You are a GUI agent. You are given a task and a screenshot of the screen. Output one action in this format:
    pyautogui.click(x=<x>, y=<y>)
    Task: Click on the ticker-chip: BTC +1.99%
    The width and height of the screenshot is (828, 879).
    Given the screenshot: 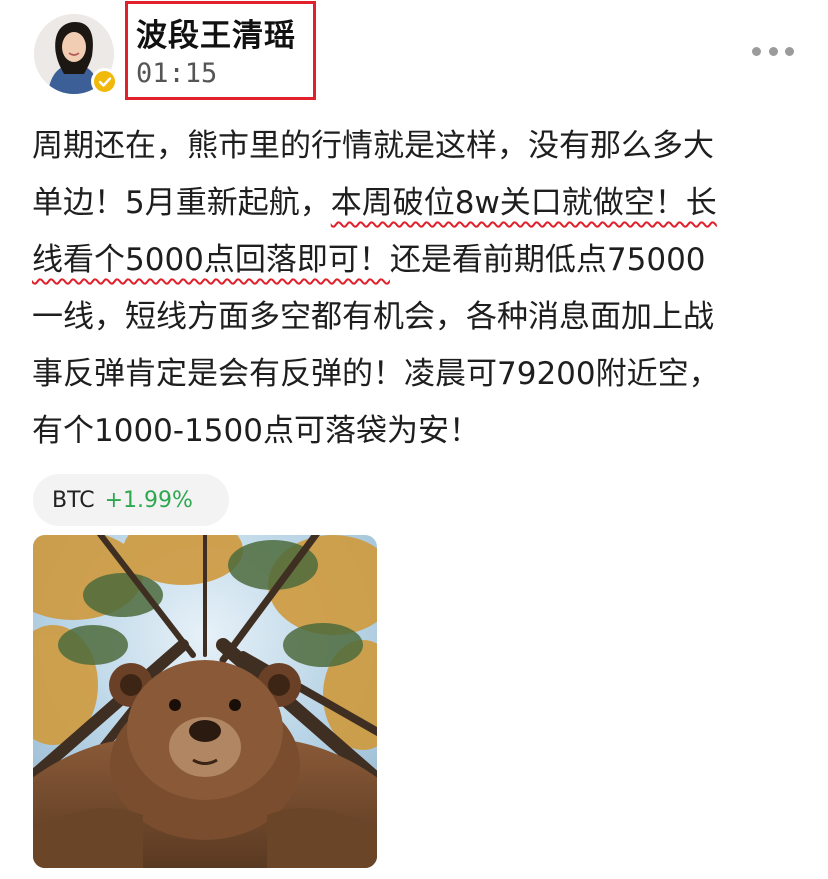 What is the action you would take?
    pyautogui.click(x=131, y=500)
    